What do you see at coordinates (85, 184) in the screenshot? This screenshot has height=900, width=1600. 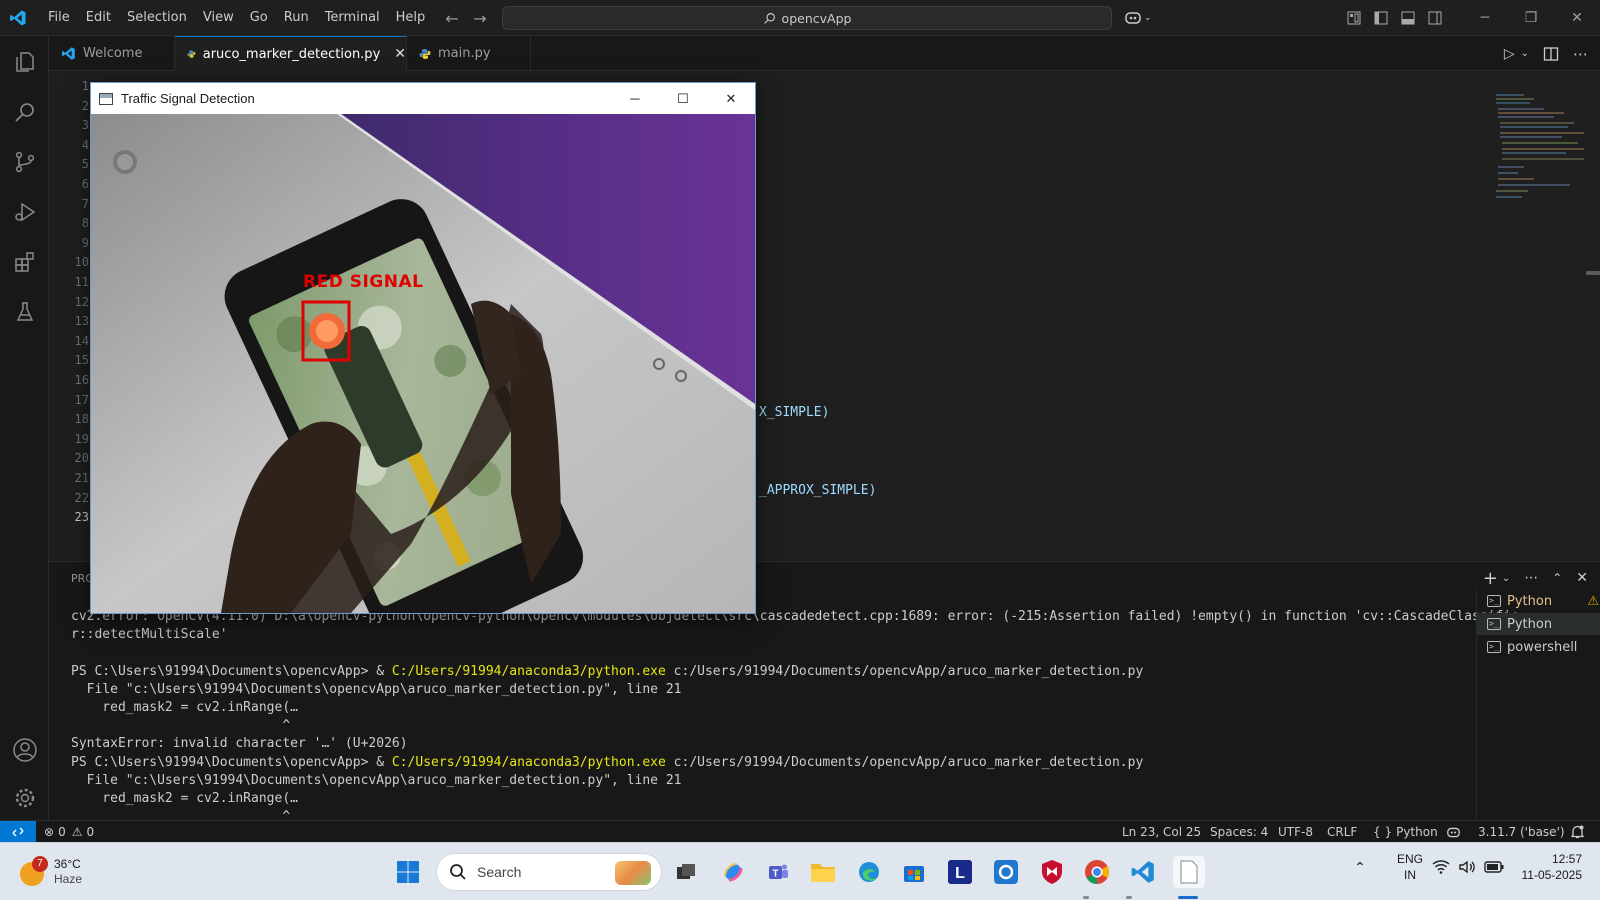 I see `line-number: 6` at bounding box center [85, 184].